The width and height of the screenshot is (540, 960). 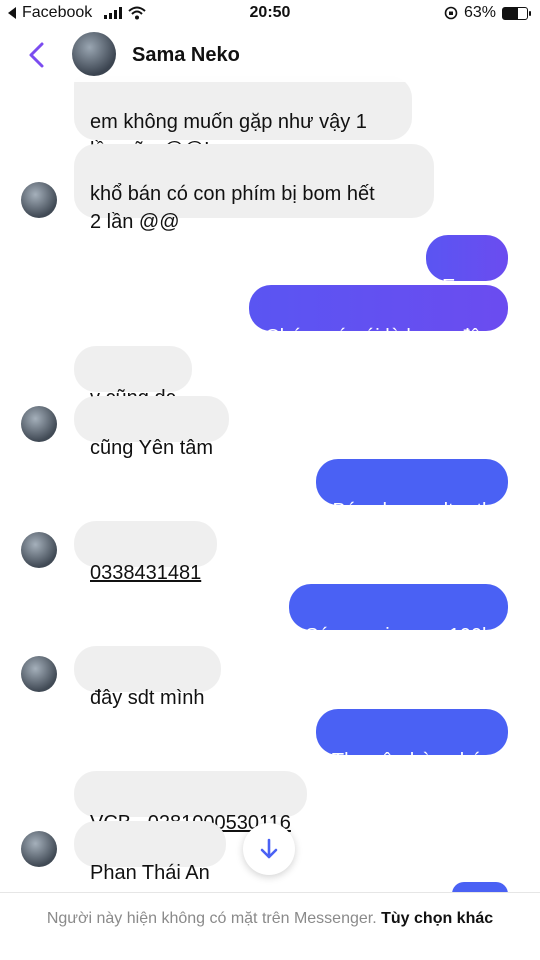 I want to click on message-text: khổ bán có con phím bị bom hết 2 lần @@, so click(x=232, y=208).